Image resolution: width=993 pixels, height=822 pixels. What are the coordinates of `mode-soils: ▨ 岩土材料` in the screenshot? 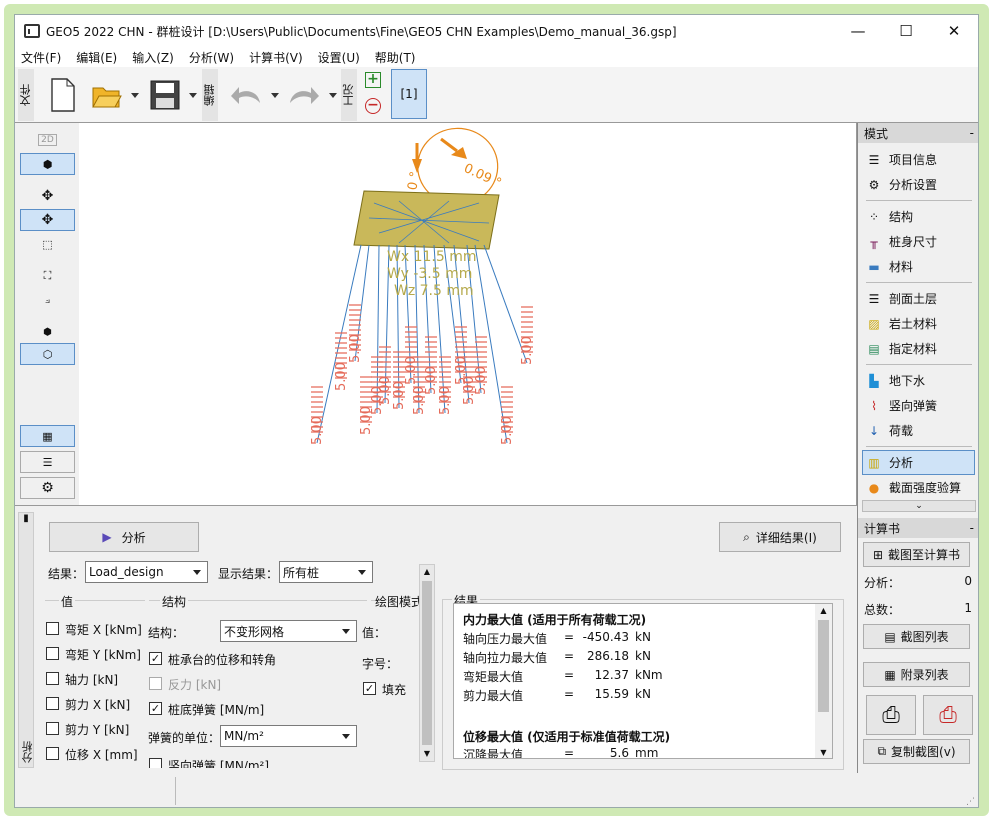 It's located at (918, 323).